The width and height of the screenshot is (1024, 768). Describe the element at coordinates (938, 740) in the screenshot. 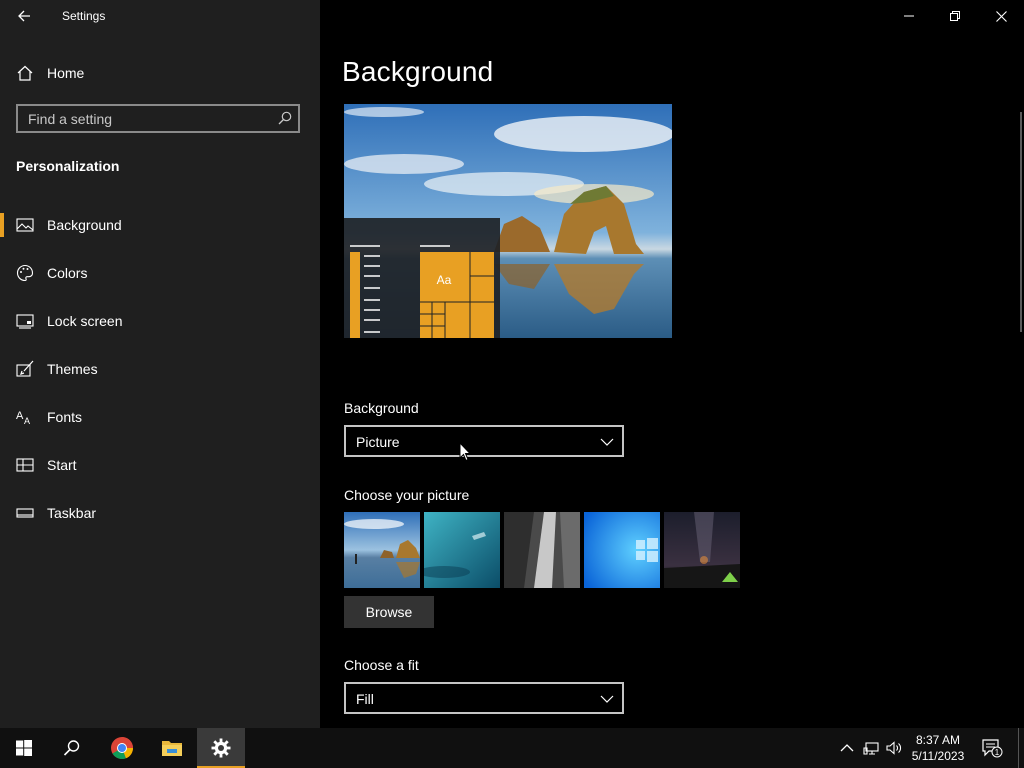

I see `clock-time: 8:37 AM` at that location.